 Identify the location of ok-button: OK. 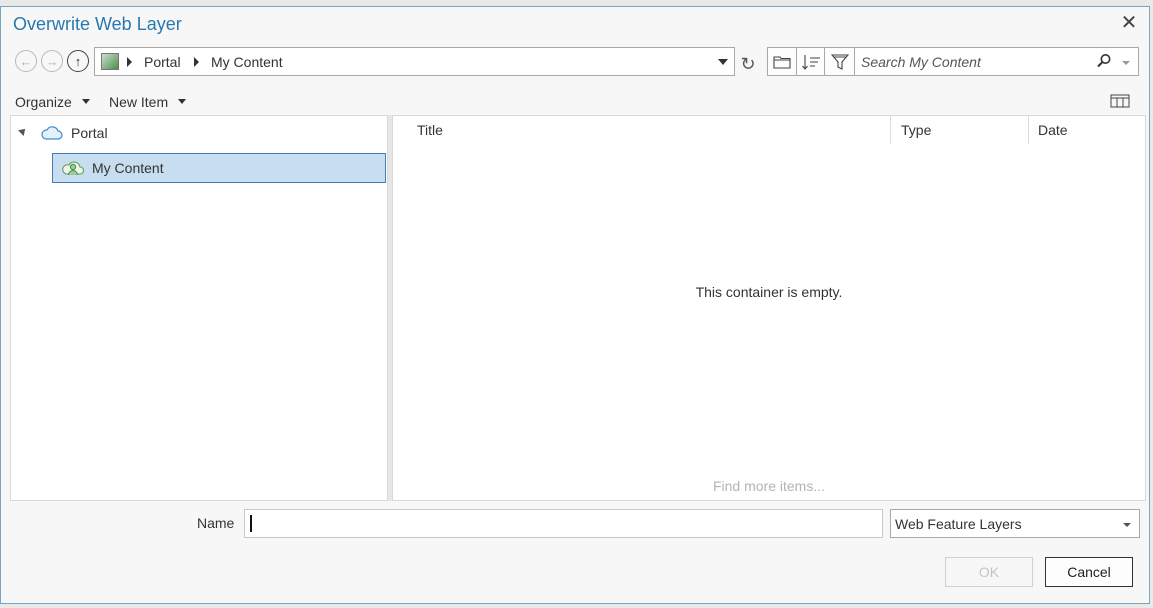
(989, 572).